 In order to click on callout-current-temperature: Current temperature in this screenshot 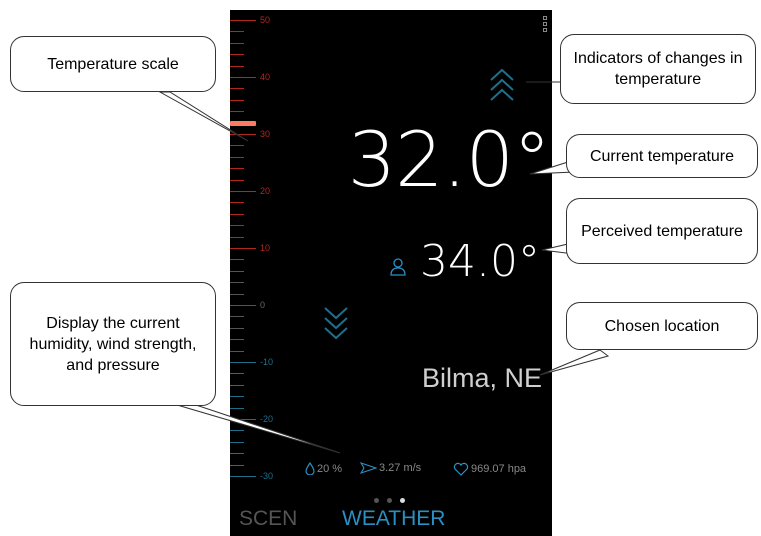, I will do `click(662, 156)`.